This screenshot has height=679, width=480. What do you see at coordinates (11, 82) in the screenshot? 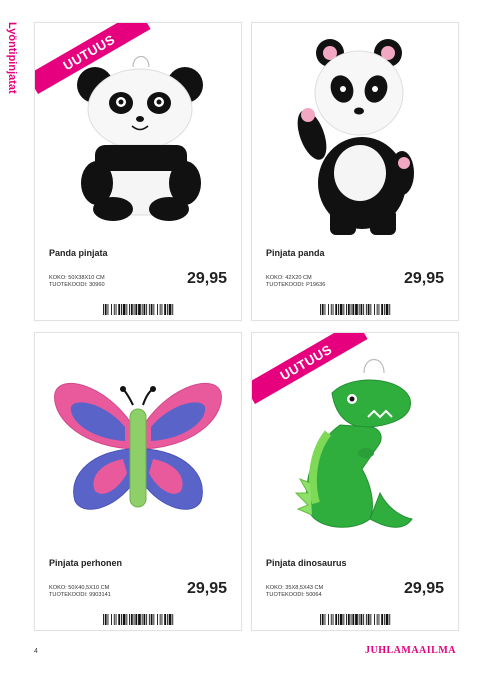
I see `section-label: Lyöntipinjatat` at bounding box center [11, 82].